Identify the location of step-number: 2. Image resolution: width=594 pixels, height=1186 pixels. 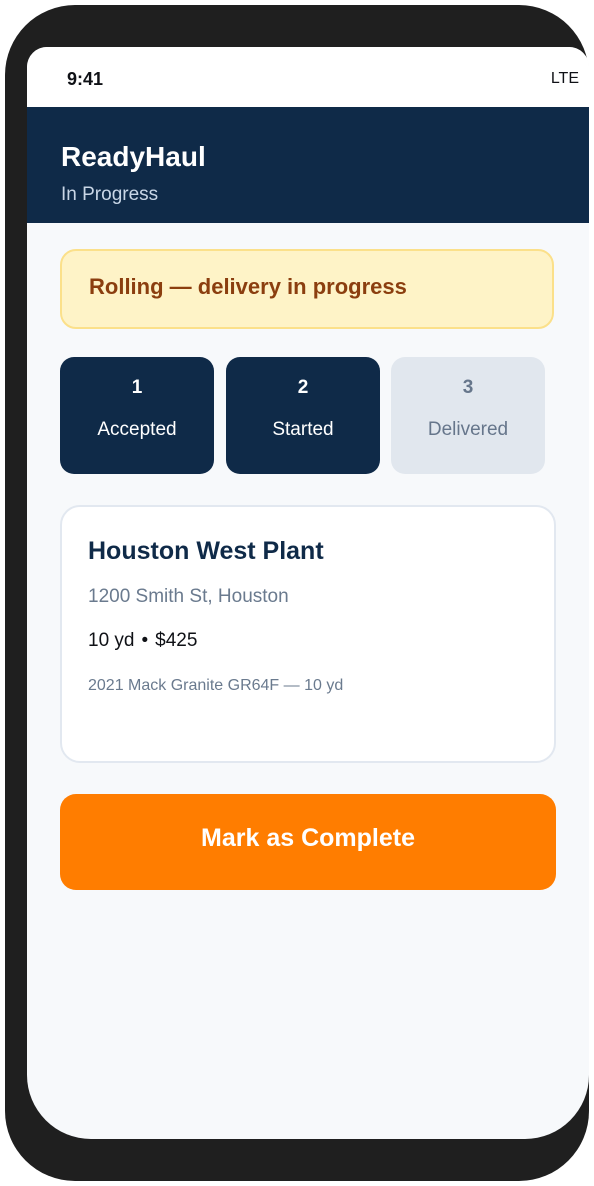
(303, 387).